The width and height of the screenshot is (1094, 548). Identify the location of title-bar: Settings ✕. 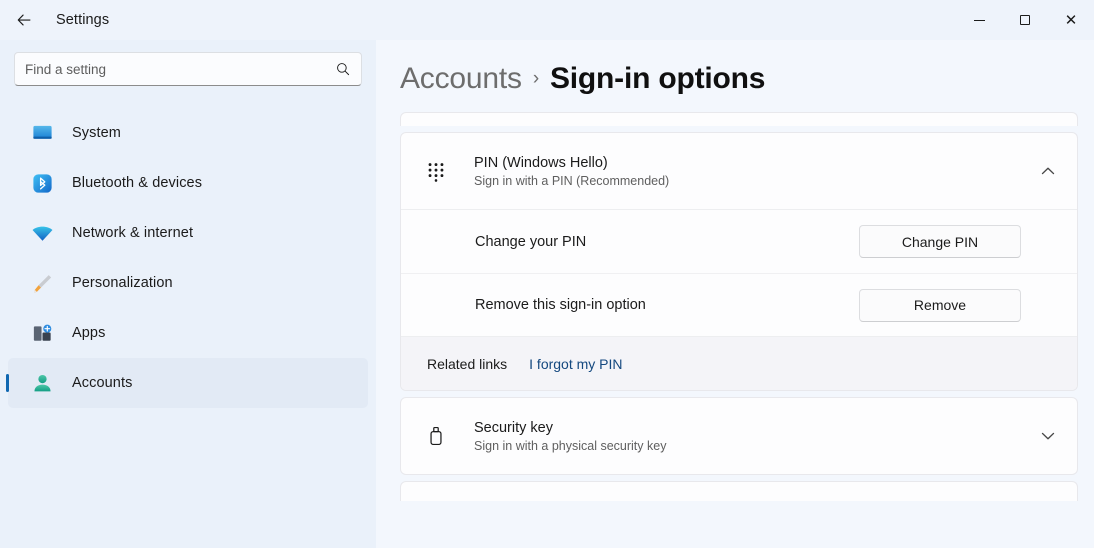
(547, 20).